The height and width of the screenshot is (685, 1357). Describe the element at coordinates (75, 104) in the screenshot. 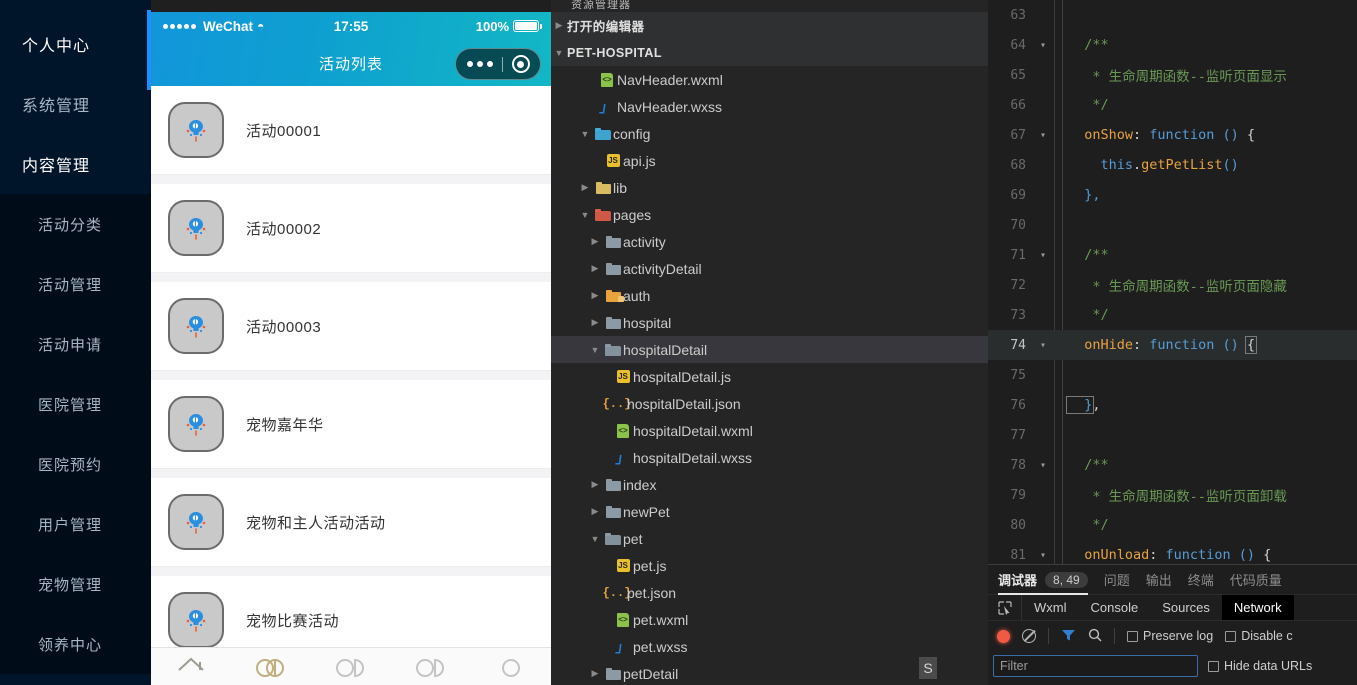

I see `sidebar-item-system-management: 系统管理` at that location.